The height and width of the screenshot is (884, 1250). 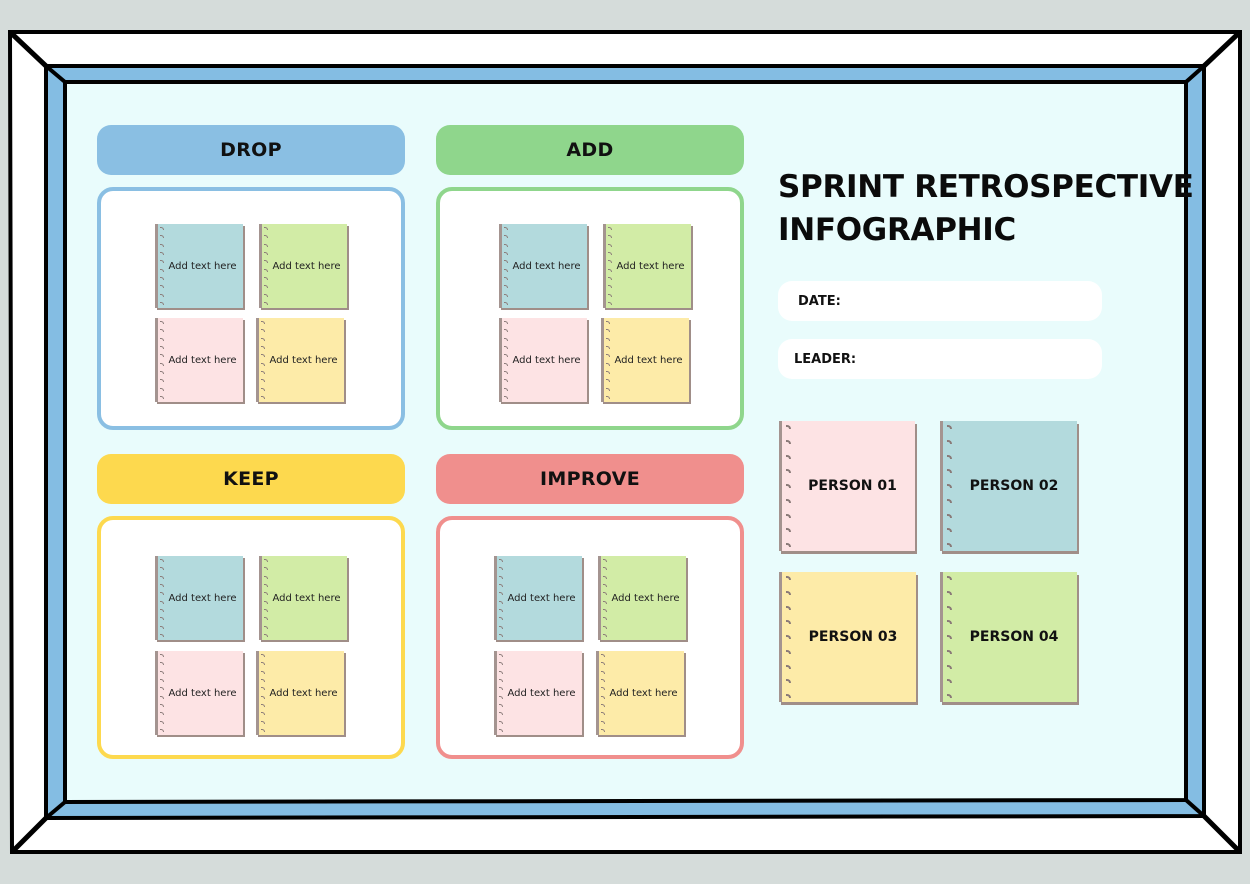 What do you see at coordinates (825, 359) in the screenshot?
I see `leader-label: LEADER:` at bounding box center [825, 359].